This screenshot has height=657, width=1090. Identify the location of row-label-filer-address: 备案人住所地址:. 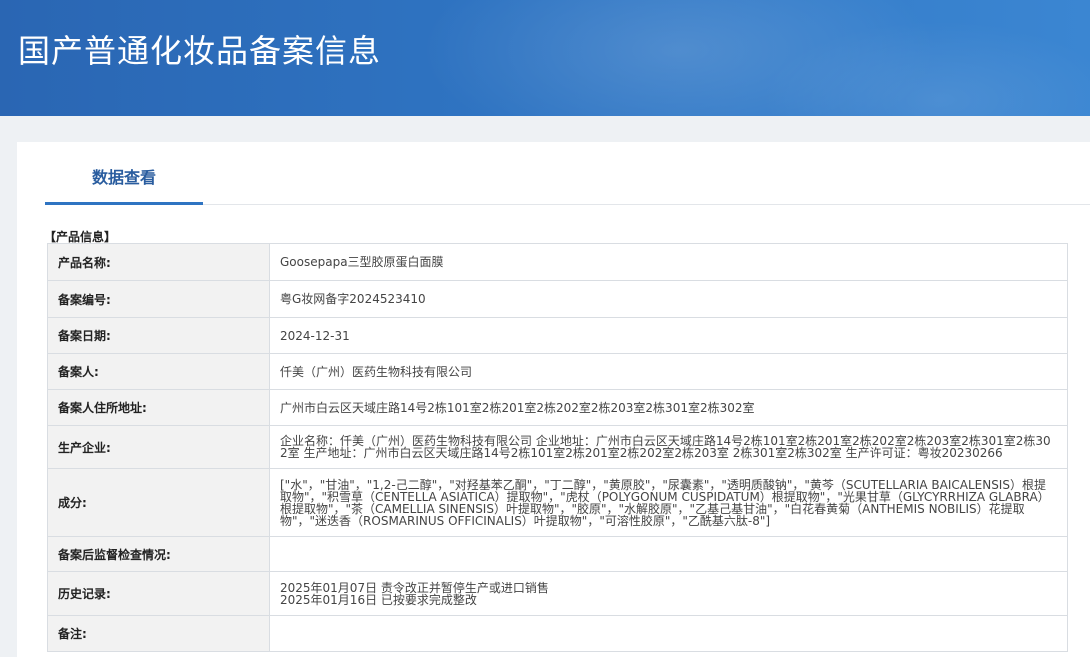
(158, 407).